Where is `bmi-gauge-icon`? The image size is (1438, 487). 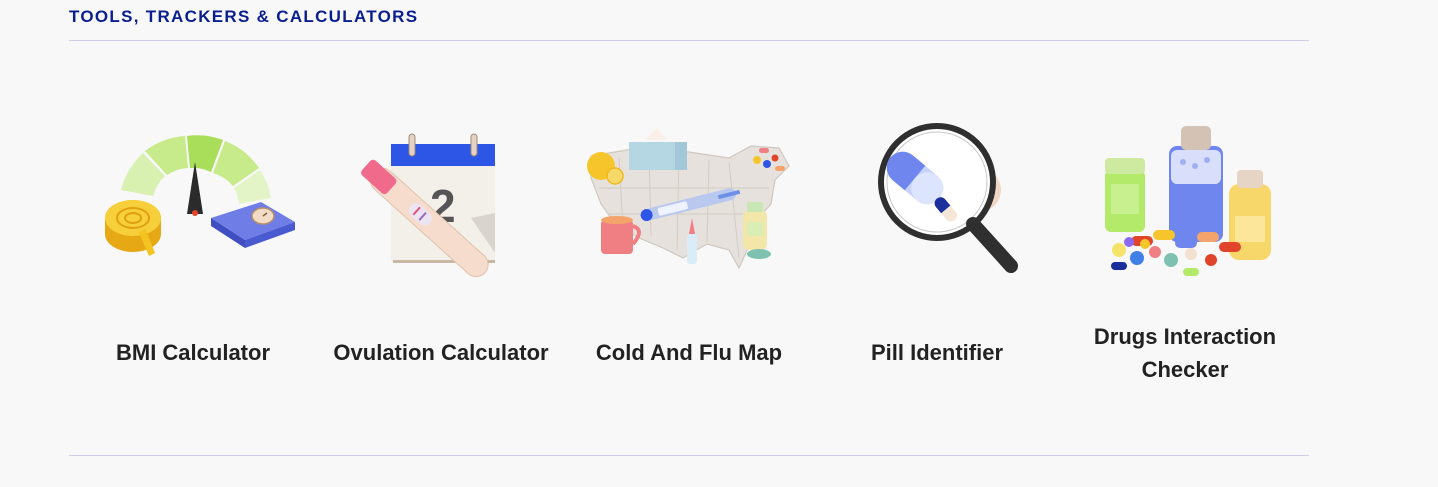 bmi-gauge-icon is located at coordinates (200, 195).